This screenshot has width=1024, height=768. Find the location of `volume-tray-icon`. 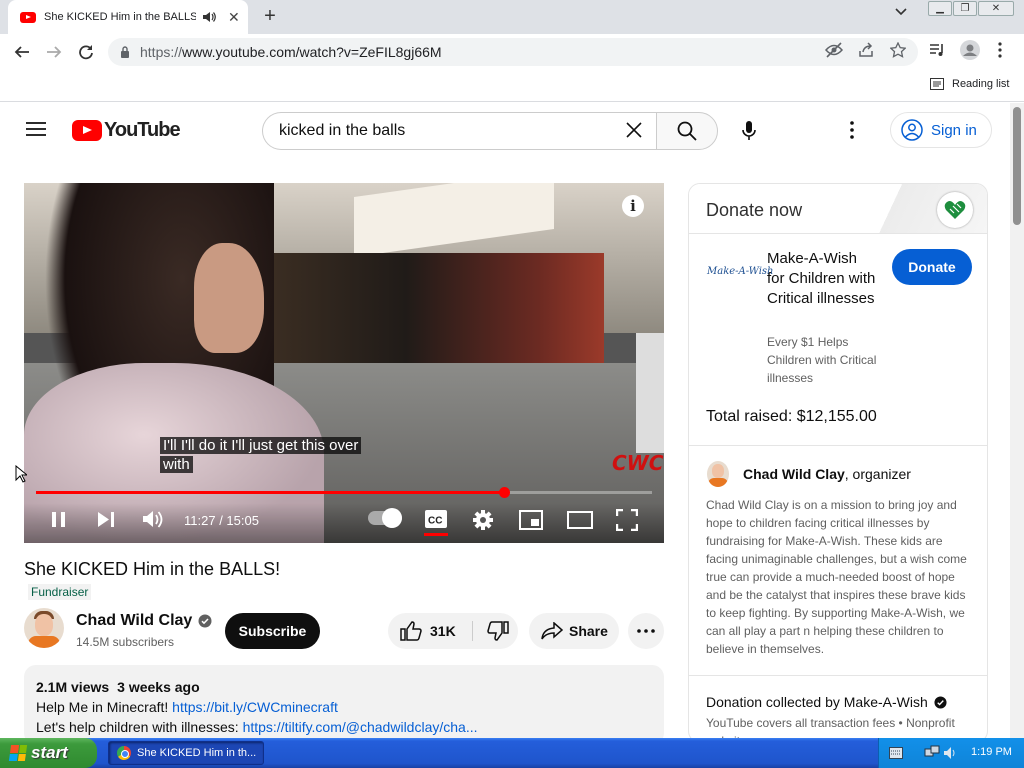

volume-tray-icon is located at coordinates (951, 753).